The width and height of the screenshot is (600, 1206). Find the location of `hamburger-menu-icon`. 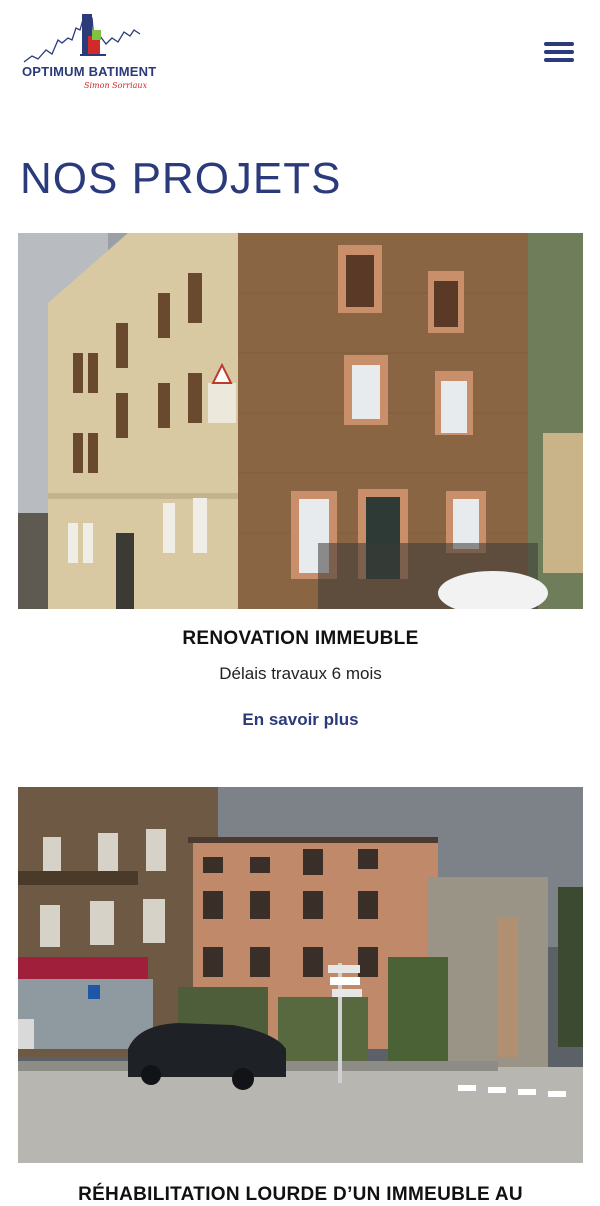

hamburger-menu-icon is located at coordinates (559, 52).